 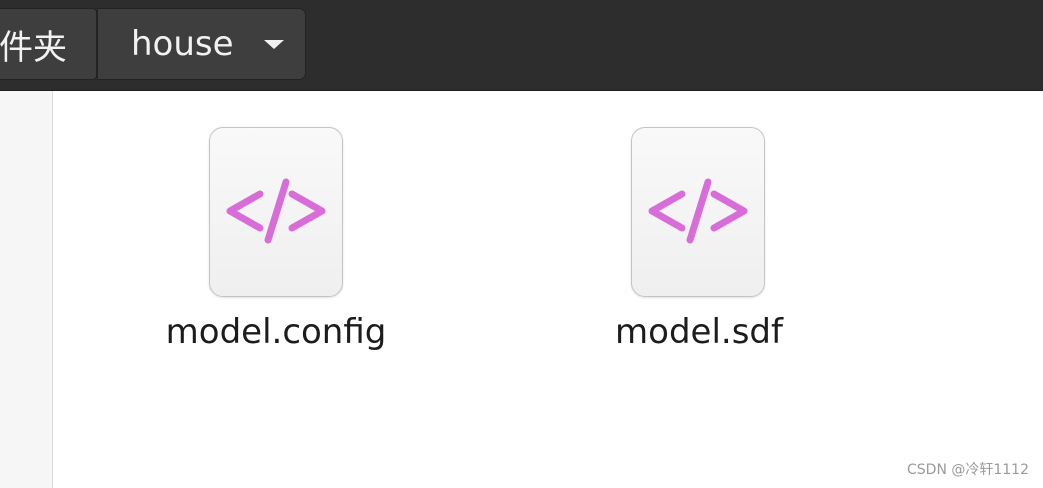 I want to click on dropdown-arrow-icon, so click(x=274, y=44).